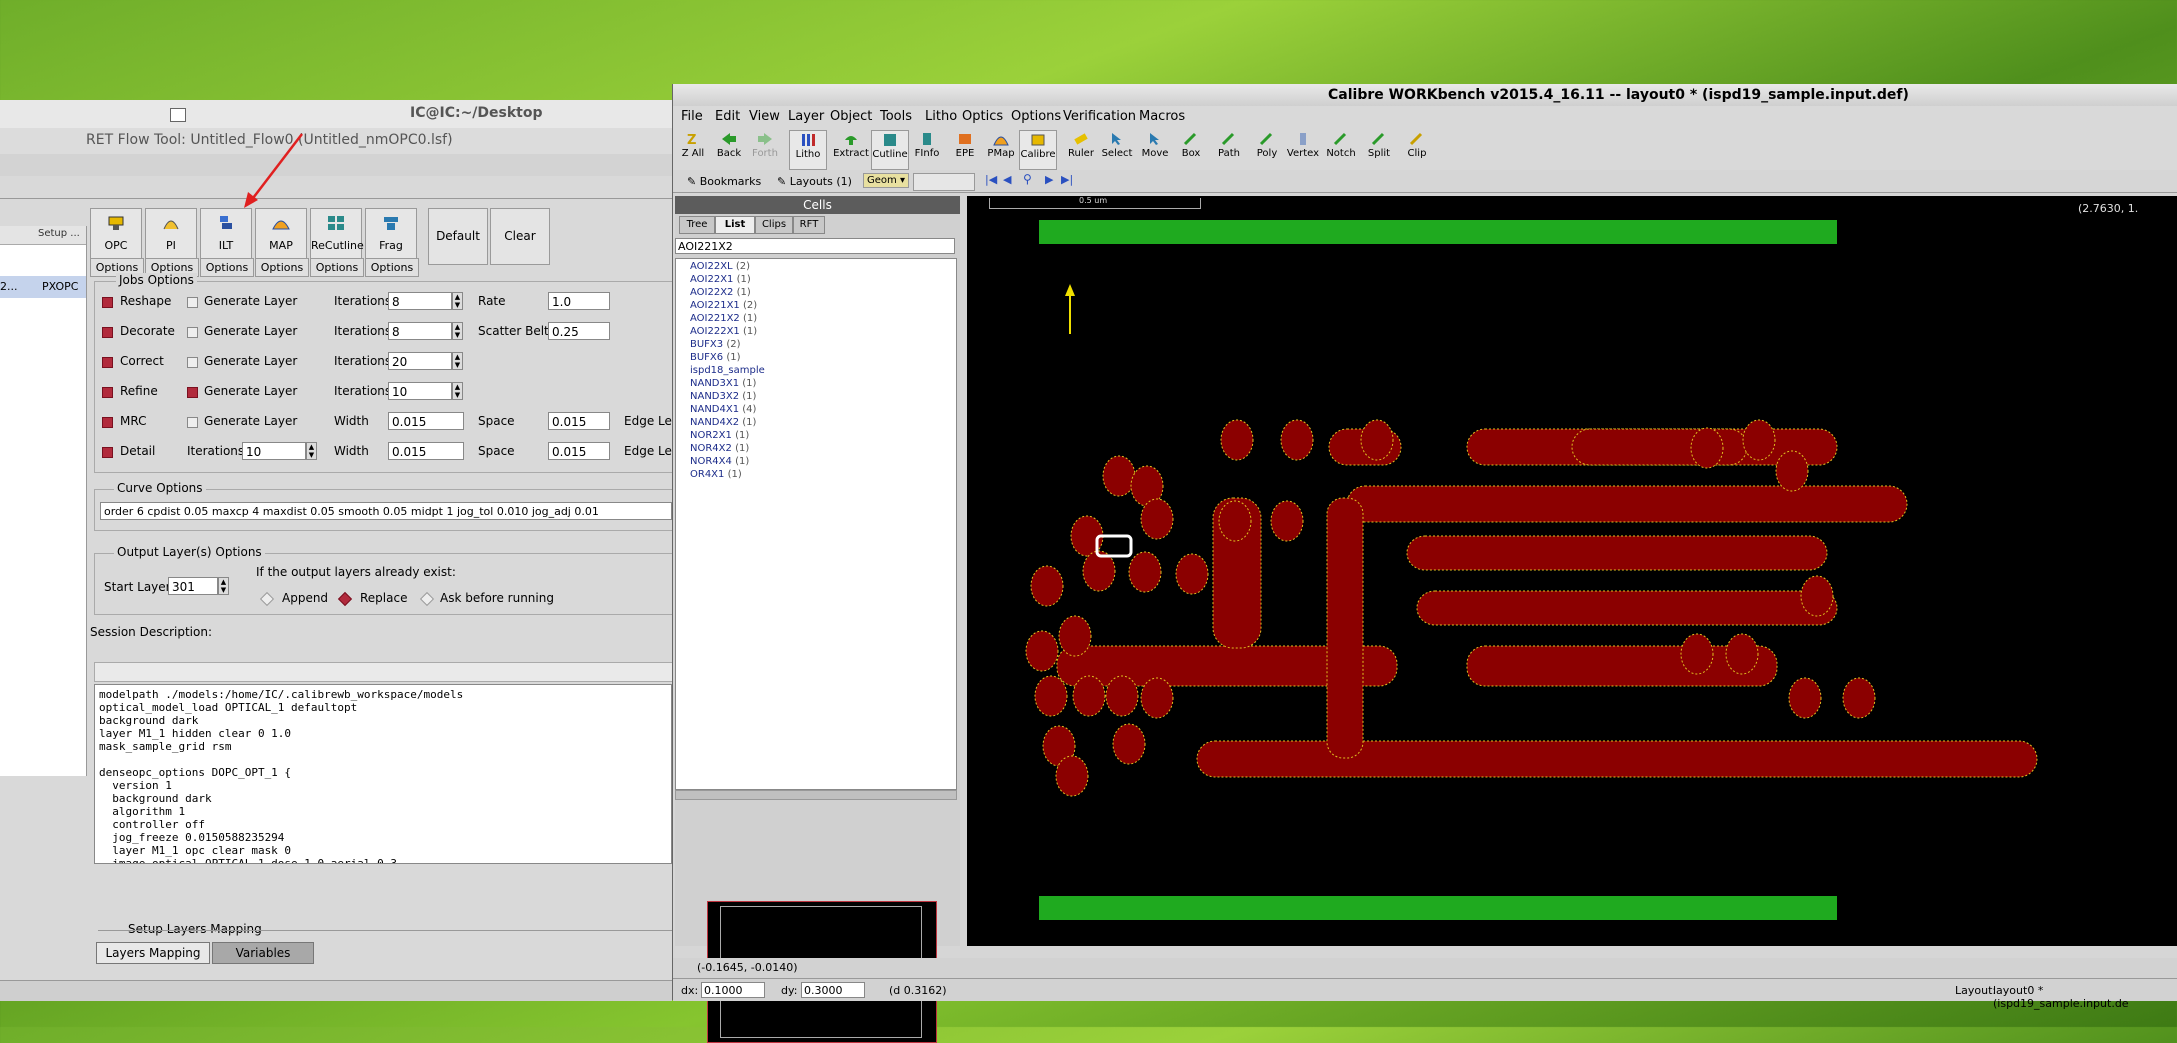 This screenshot has width=2177, height=1043. Describe the element at coordinates (43, 287) in the screenshot. I see `flow-list-row: 2... PXOPC` at that location.